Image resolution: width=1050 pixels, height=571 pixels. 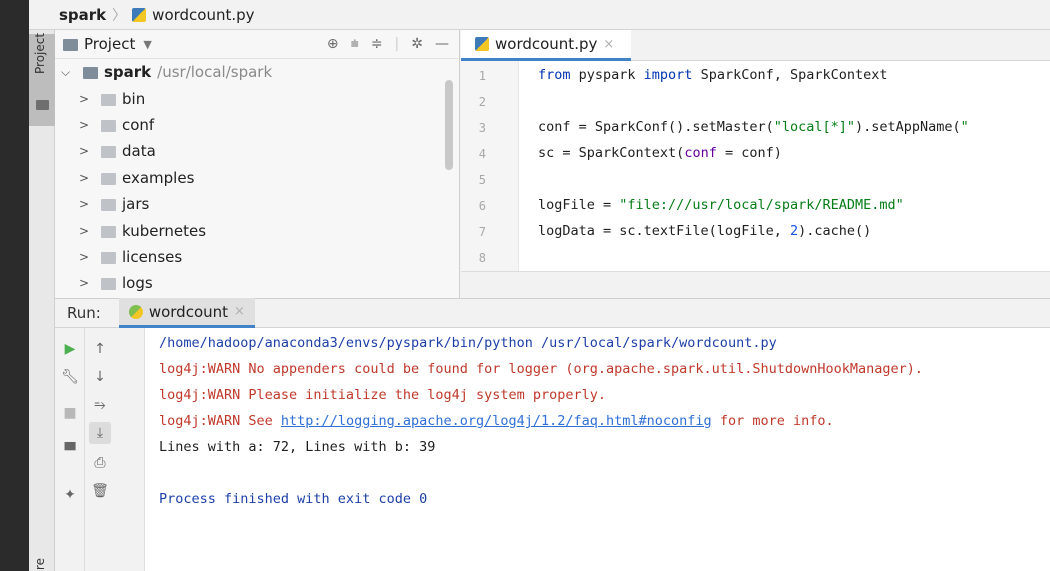 What do you see at coordinates (260, 151) in the screenshot?
I see `tree-folder-data: > data` at bounding box center [260, 151].